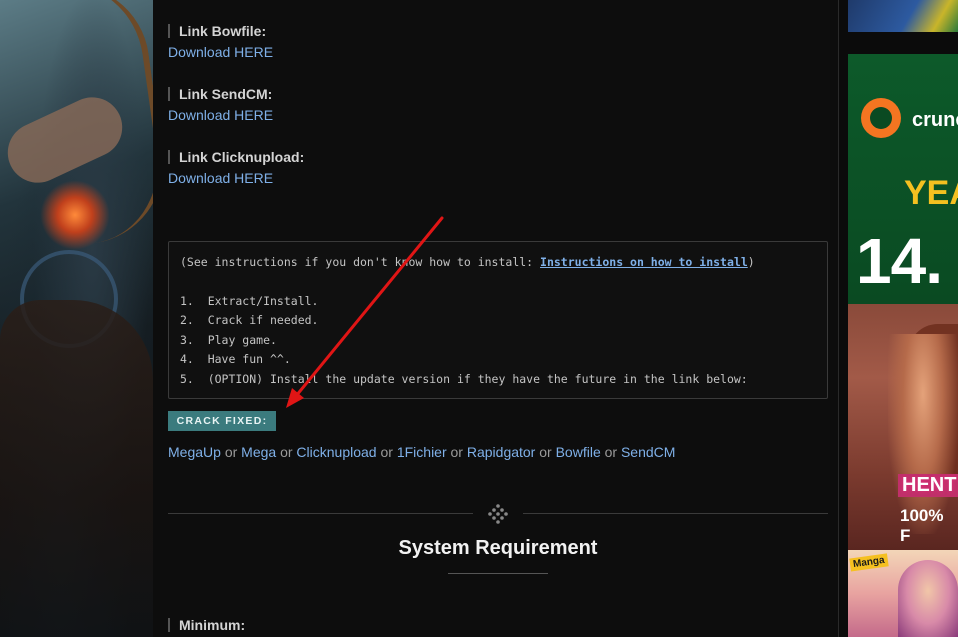 This screenshot has width=958, height=637. I want to click on ad-year-text: YEA, so click(931, 193).